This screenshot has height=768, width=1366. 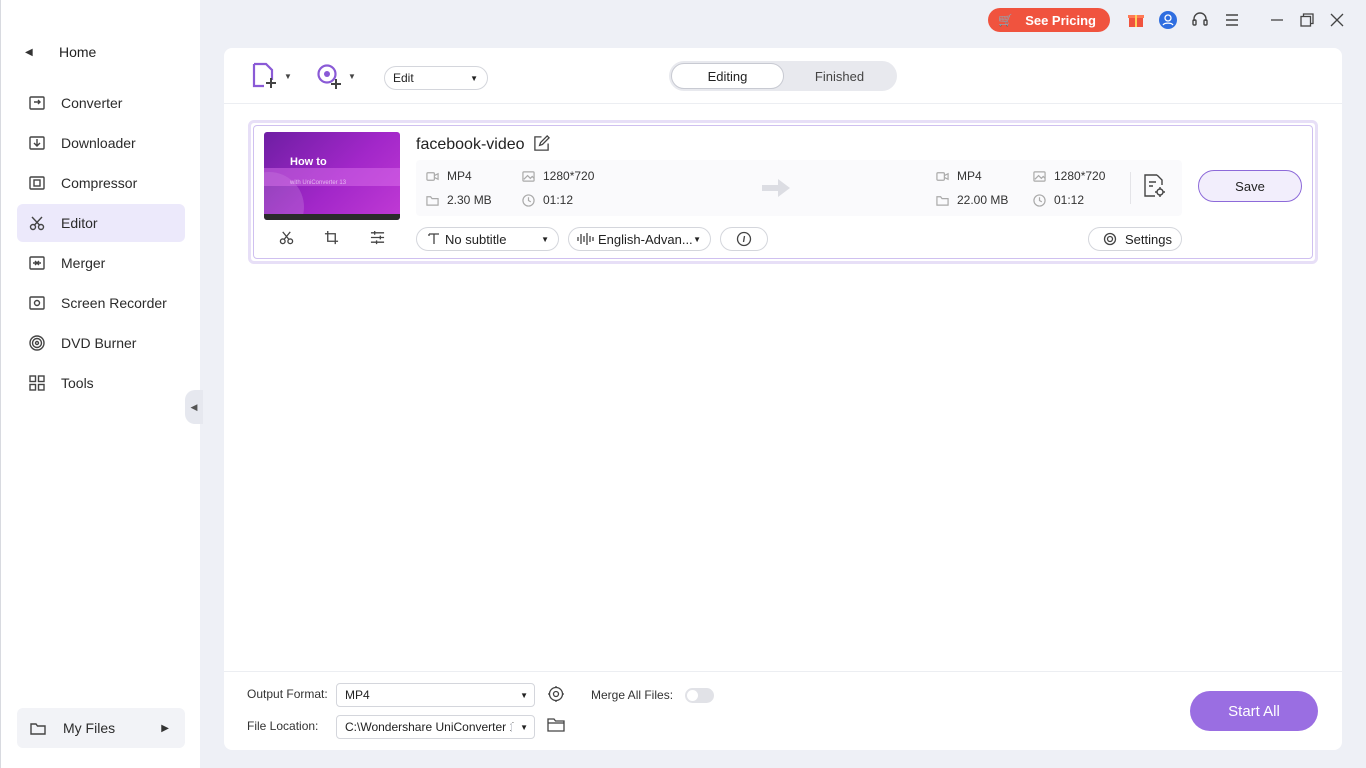 I want to click on sidebar-item-converter: Converter, so click(x=101, y=103).